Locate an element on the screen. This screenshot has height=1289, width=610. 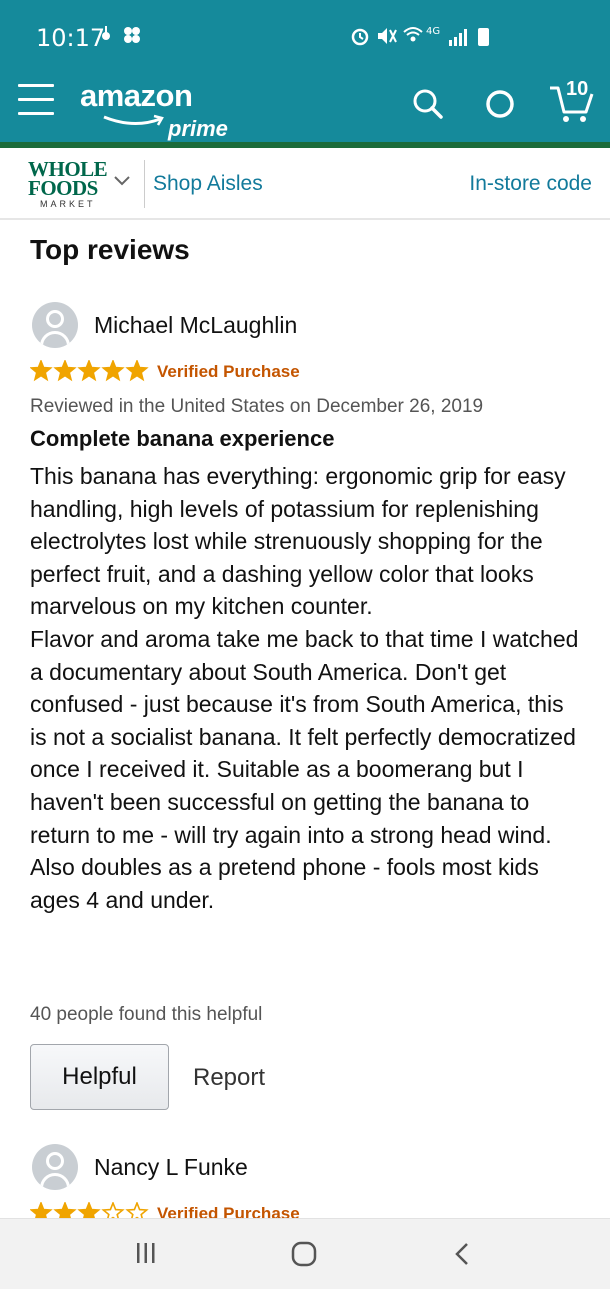
network-type: 4G is located at coordinates (433, 31).